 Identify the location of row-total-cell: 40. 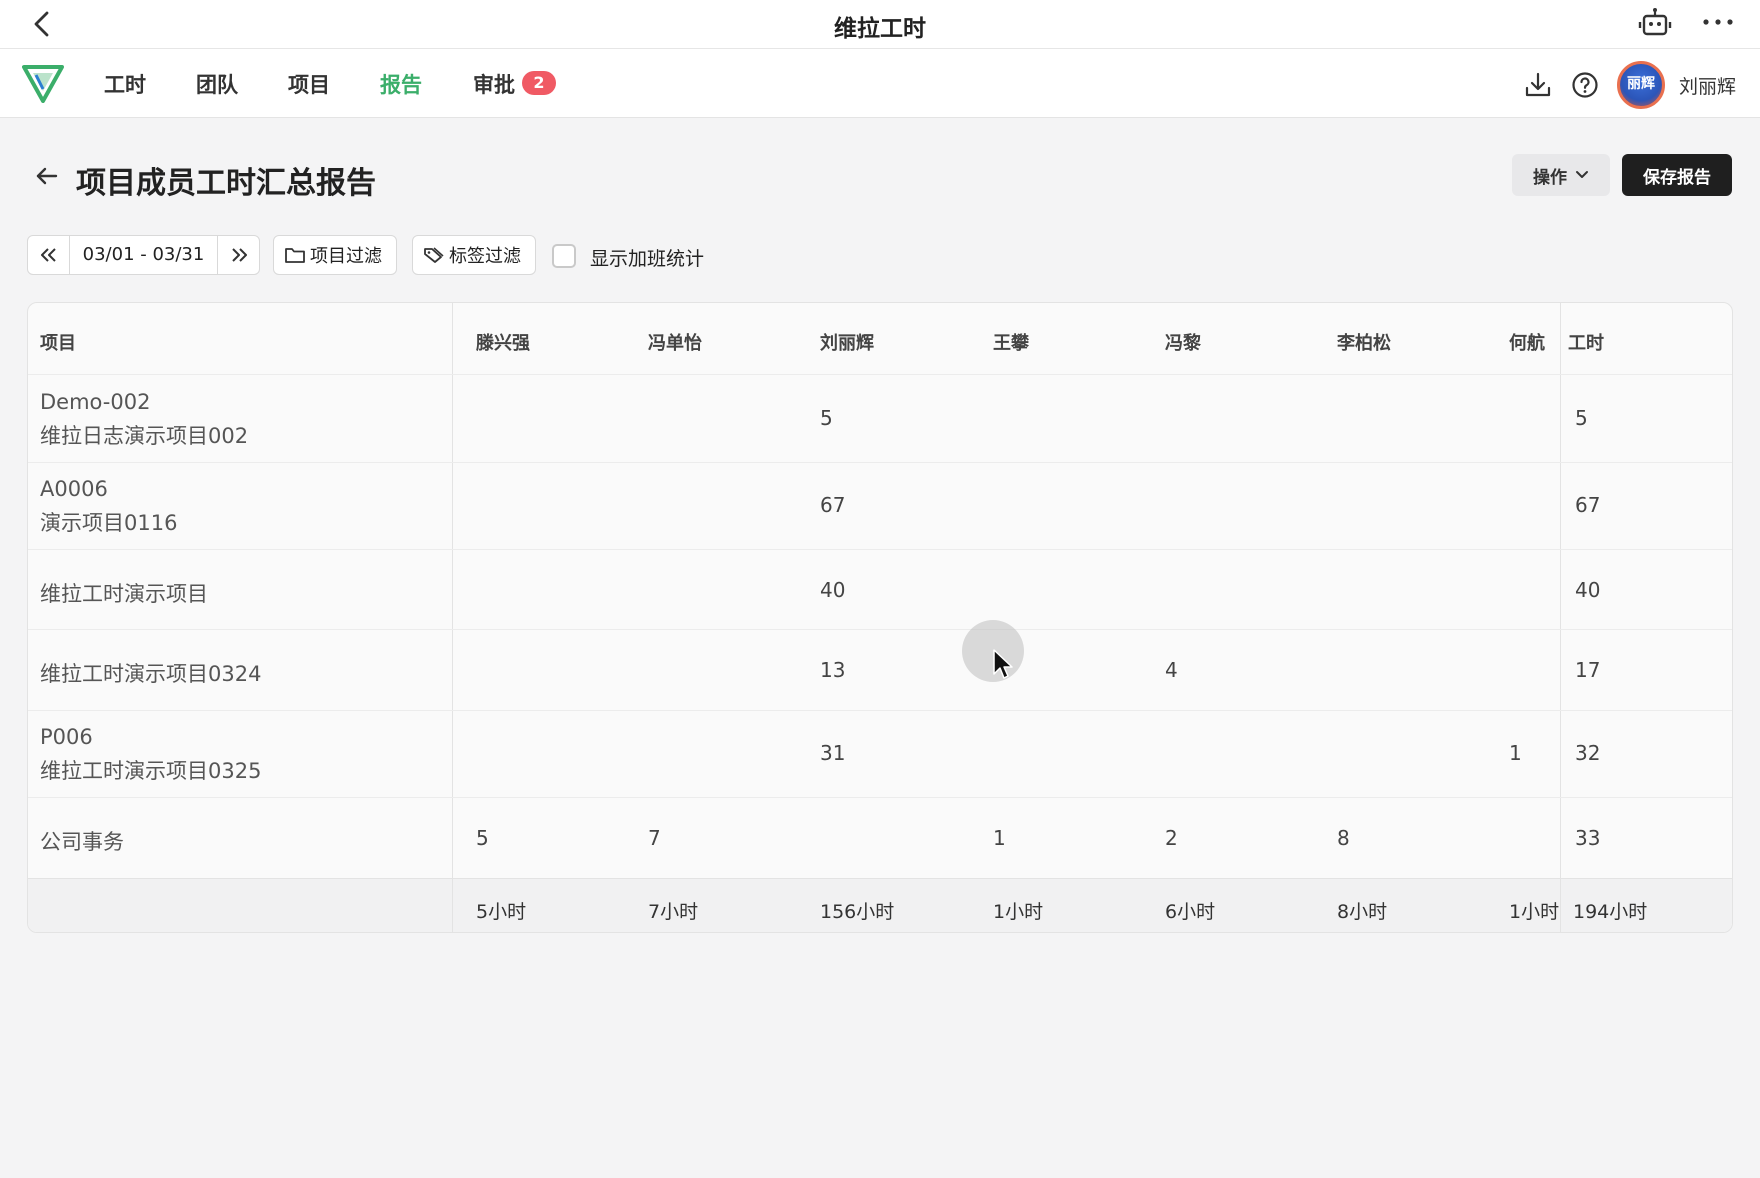
(1588, 590).